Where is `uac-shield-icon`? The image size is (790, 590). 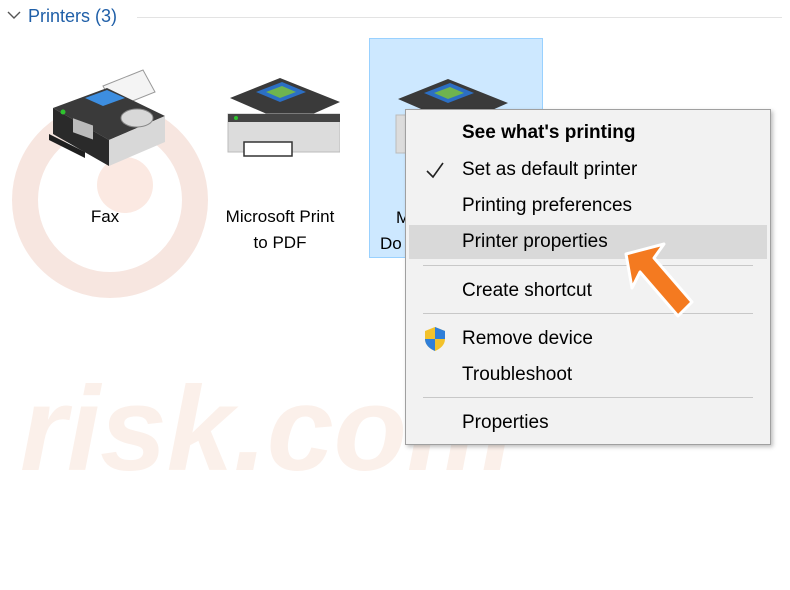
uac-shield-icon is located at coordinates (435, 339).